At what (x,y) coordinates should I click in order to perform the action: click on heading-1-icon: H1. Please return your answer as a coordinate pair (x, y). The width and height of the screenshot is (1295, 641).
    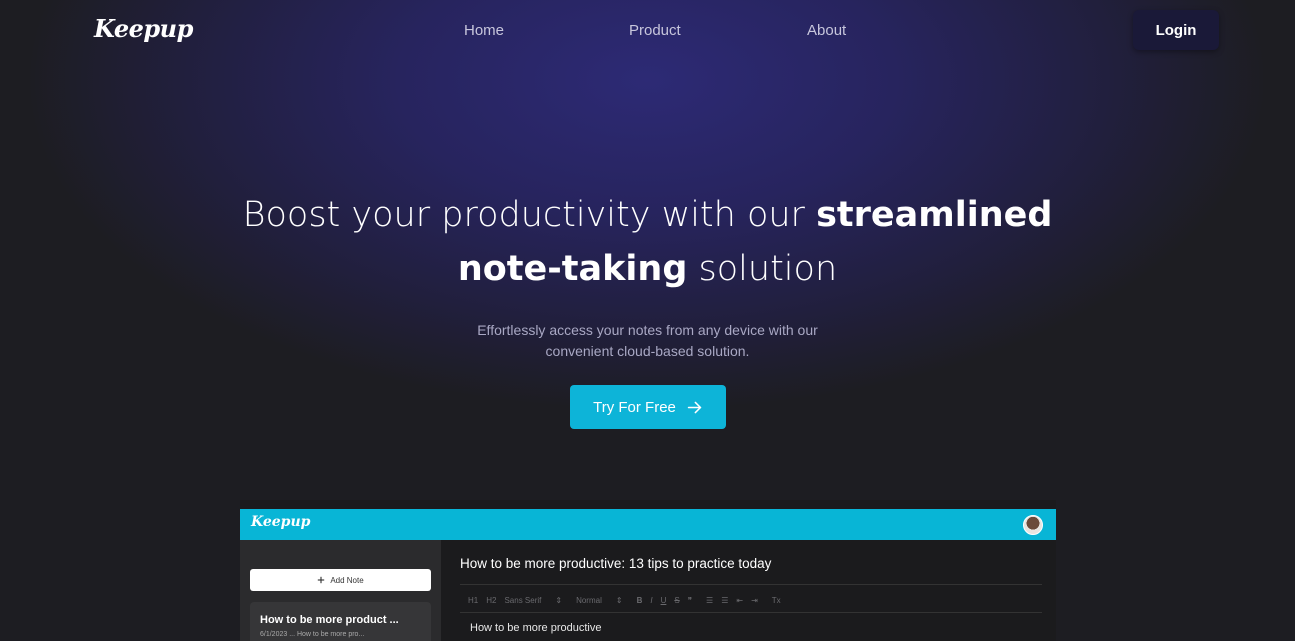
    Looking at the image, I should click on (473, 600).